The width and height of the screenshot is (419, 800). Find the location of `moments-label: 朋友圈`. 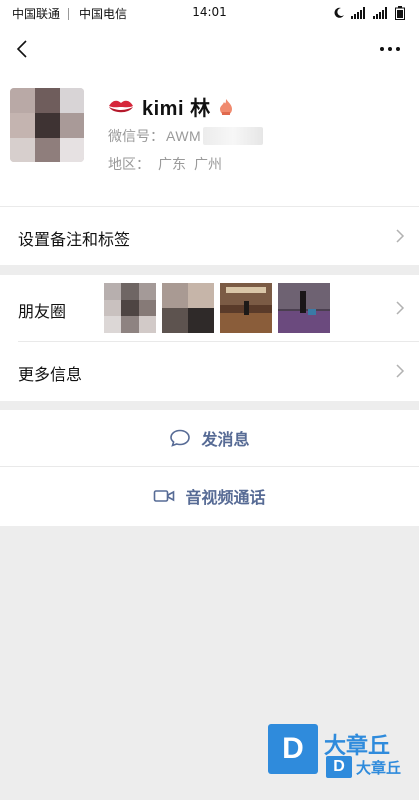

moments-label: 朋友圈 is located at coordinates (42, 311).